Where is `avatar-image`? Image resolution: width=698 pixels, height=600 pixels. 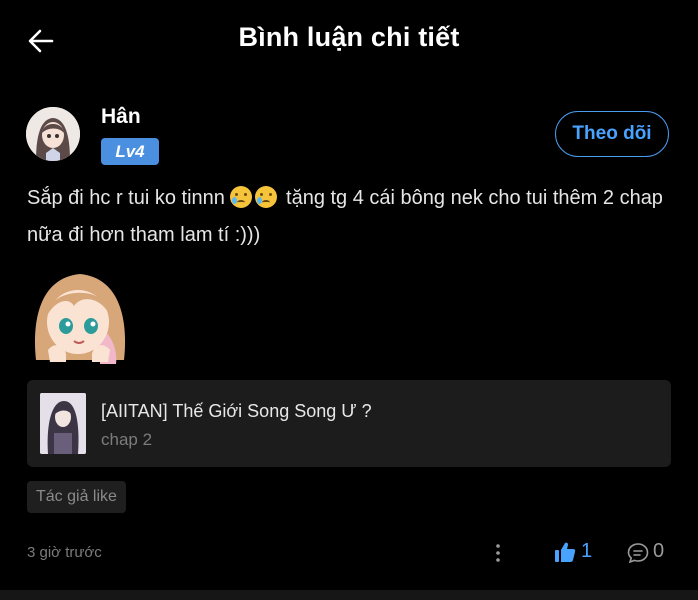 avatar-image is located at coordinates (53, 134).